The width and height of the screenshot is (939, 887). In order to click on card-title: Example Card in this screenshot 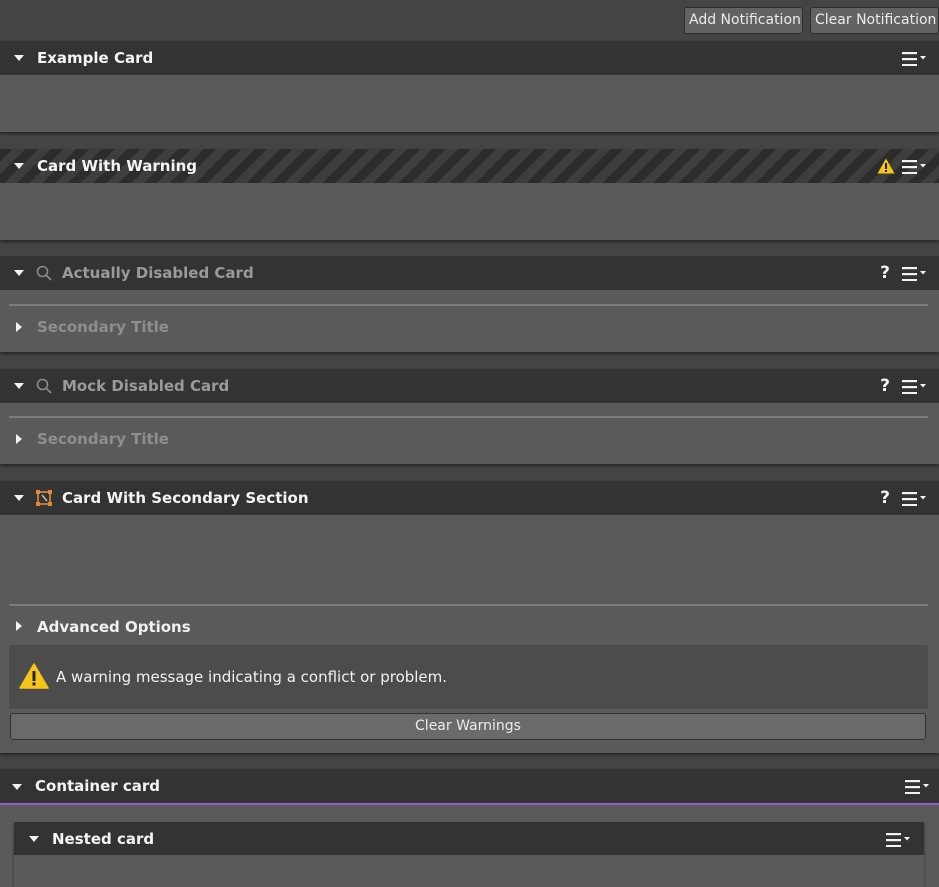, I will do `click(95, 58)`.